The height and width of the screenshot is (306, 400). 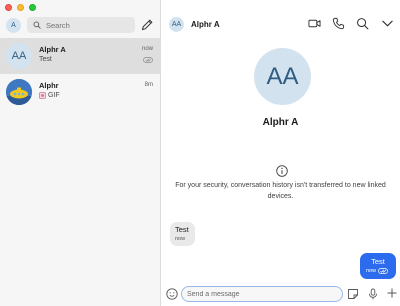 What do you see at coordinates (42, 95) in the screenshot?
I see `photo-icon` at bounding box center [42, 95].